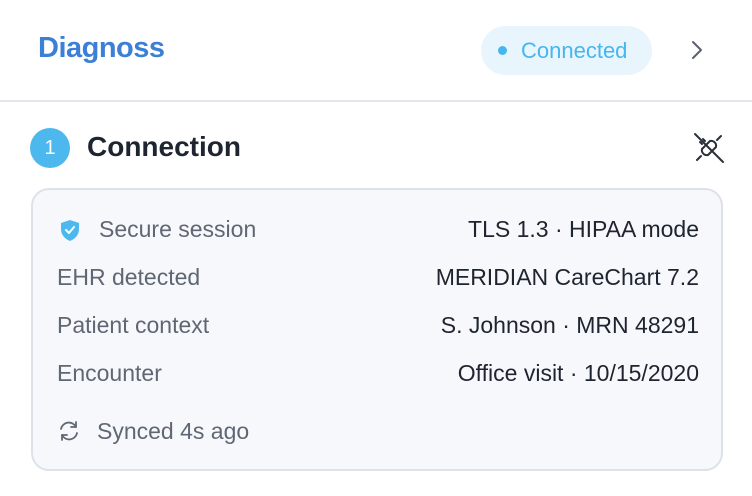  I want to click on ehr-detected-value: MERIDIAN CareChart 7.2, so click(567, 277).